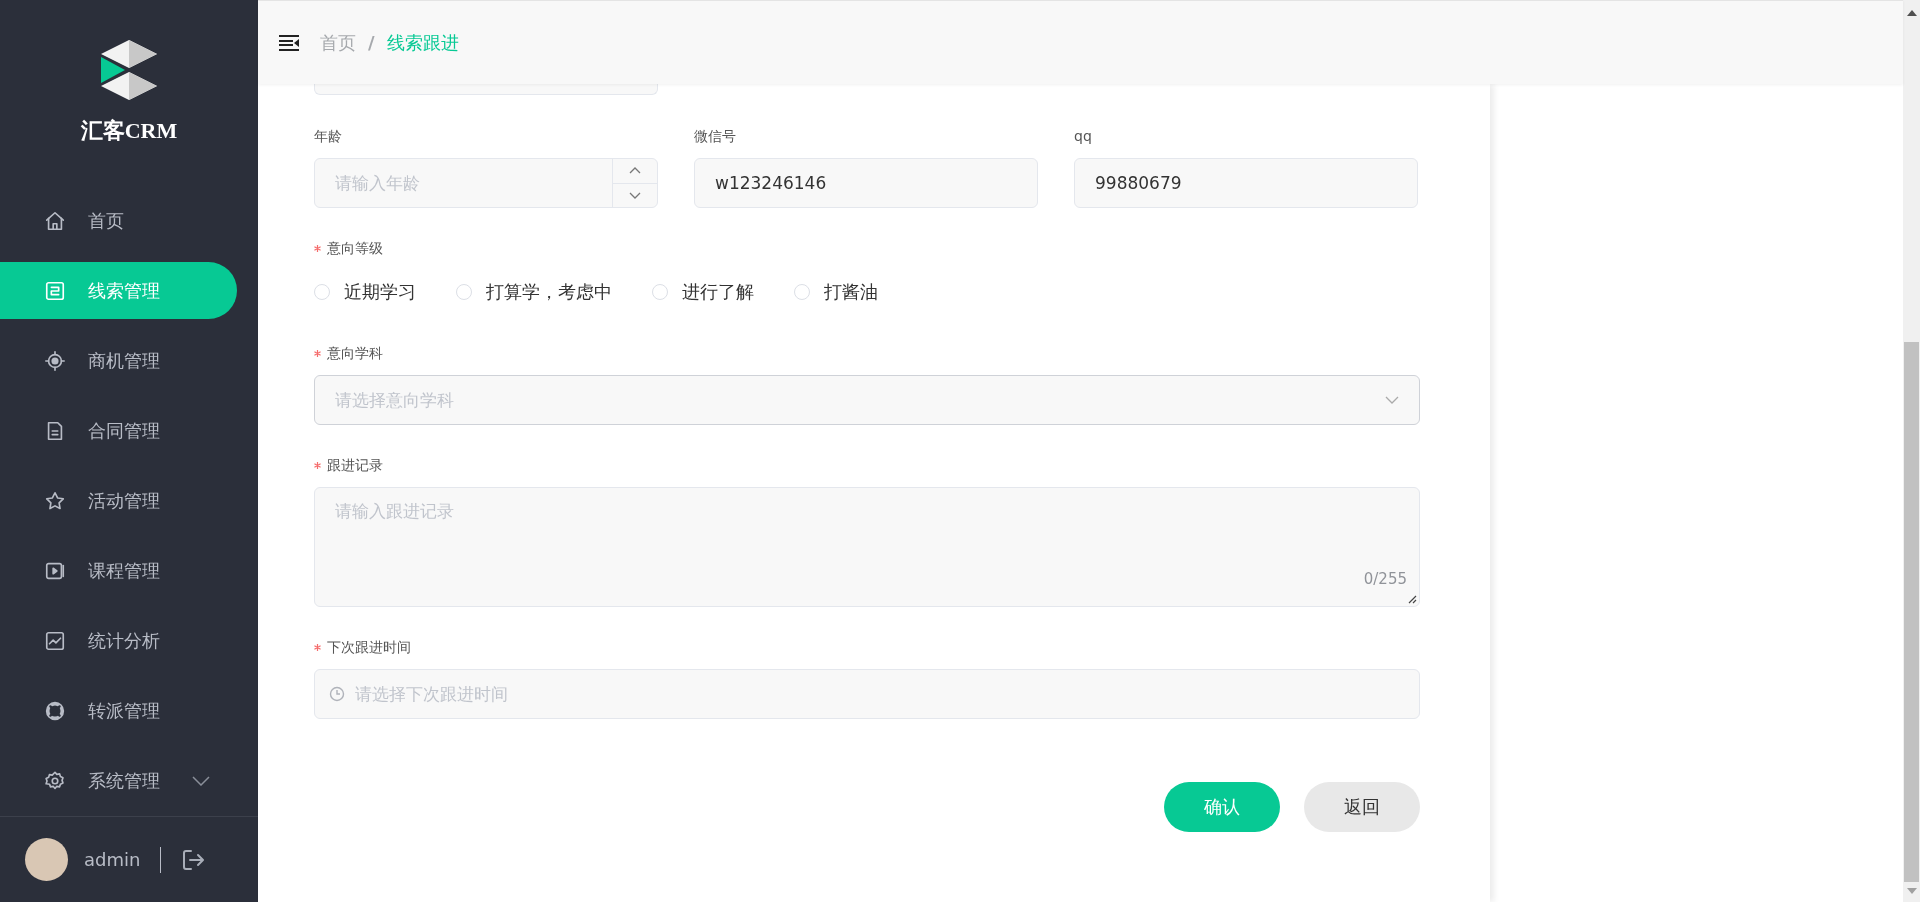  I want to click on input-field: w123246146, so click(866, 183).